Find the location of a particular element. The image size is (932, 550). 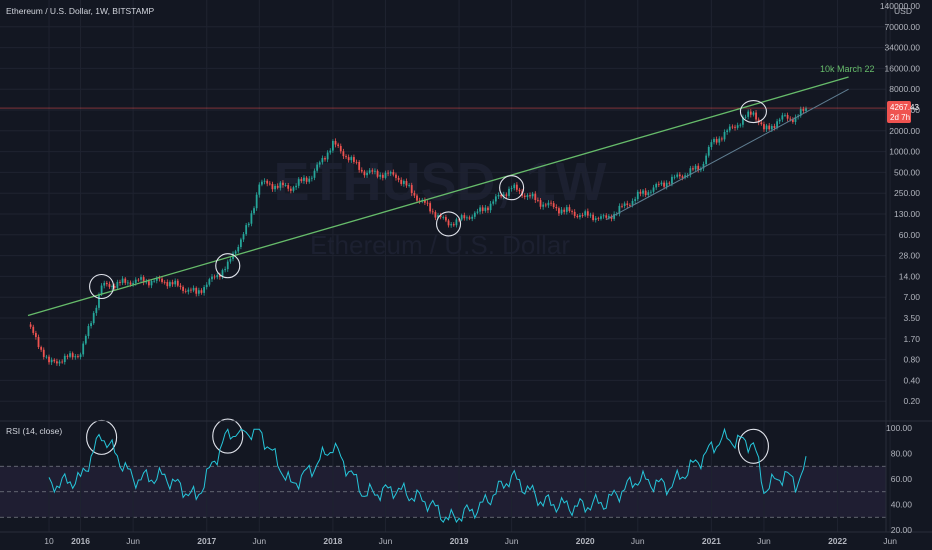

target-annotation: 10k March 22 is located at coordinates (847, 69).